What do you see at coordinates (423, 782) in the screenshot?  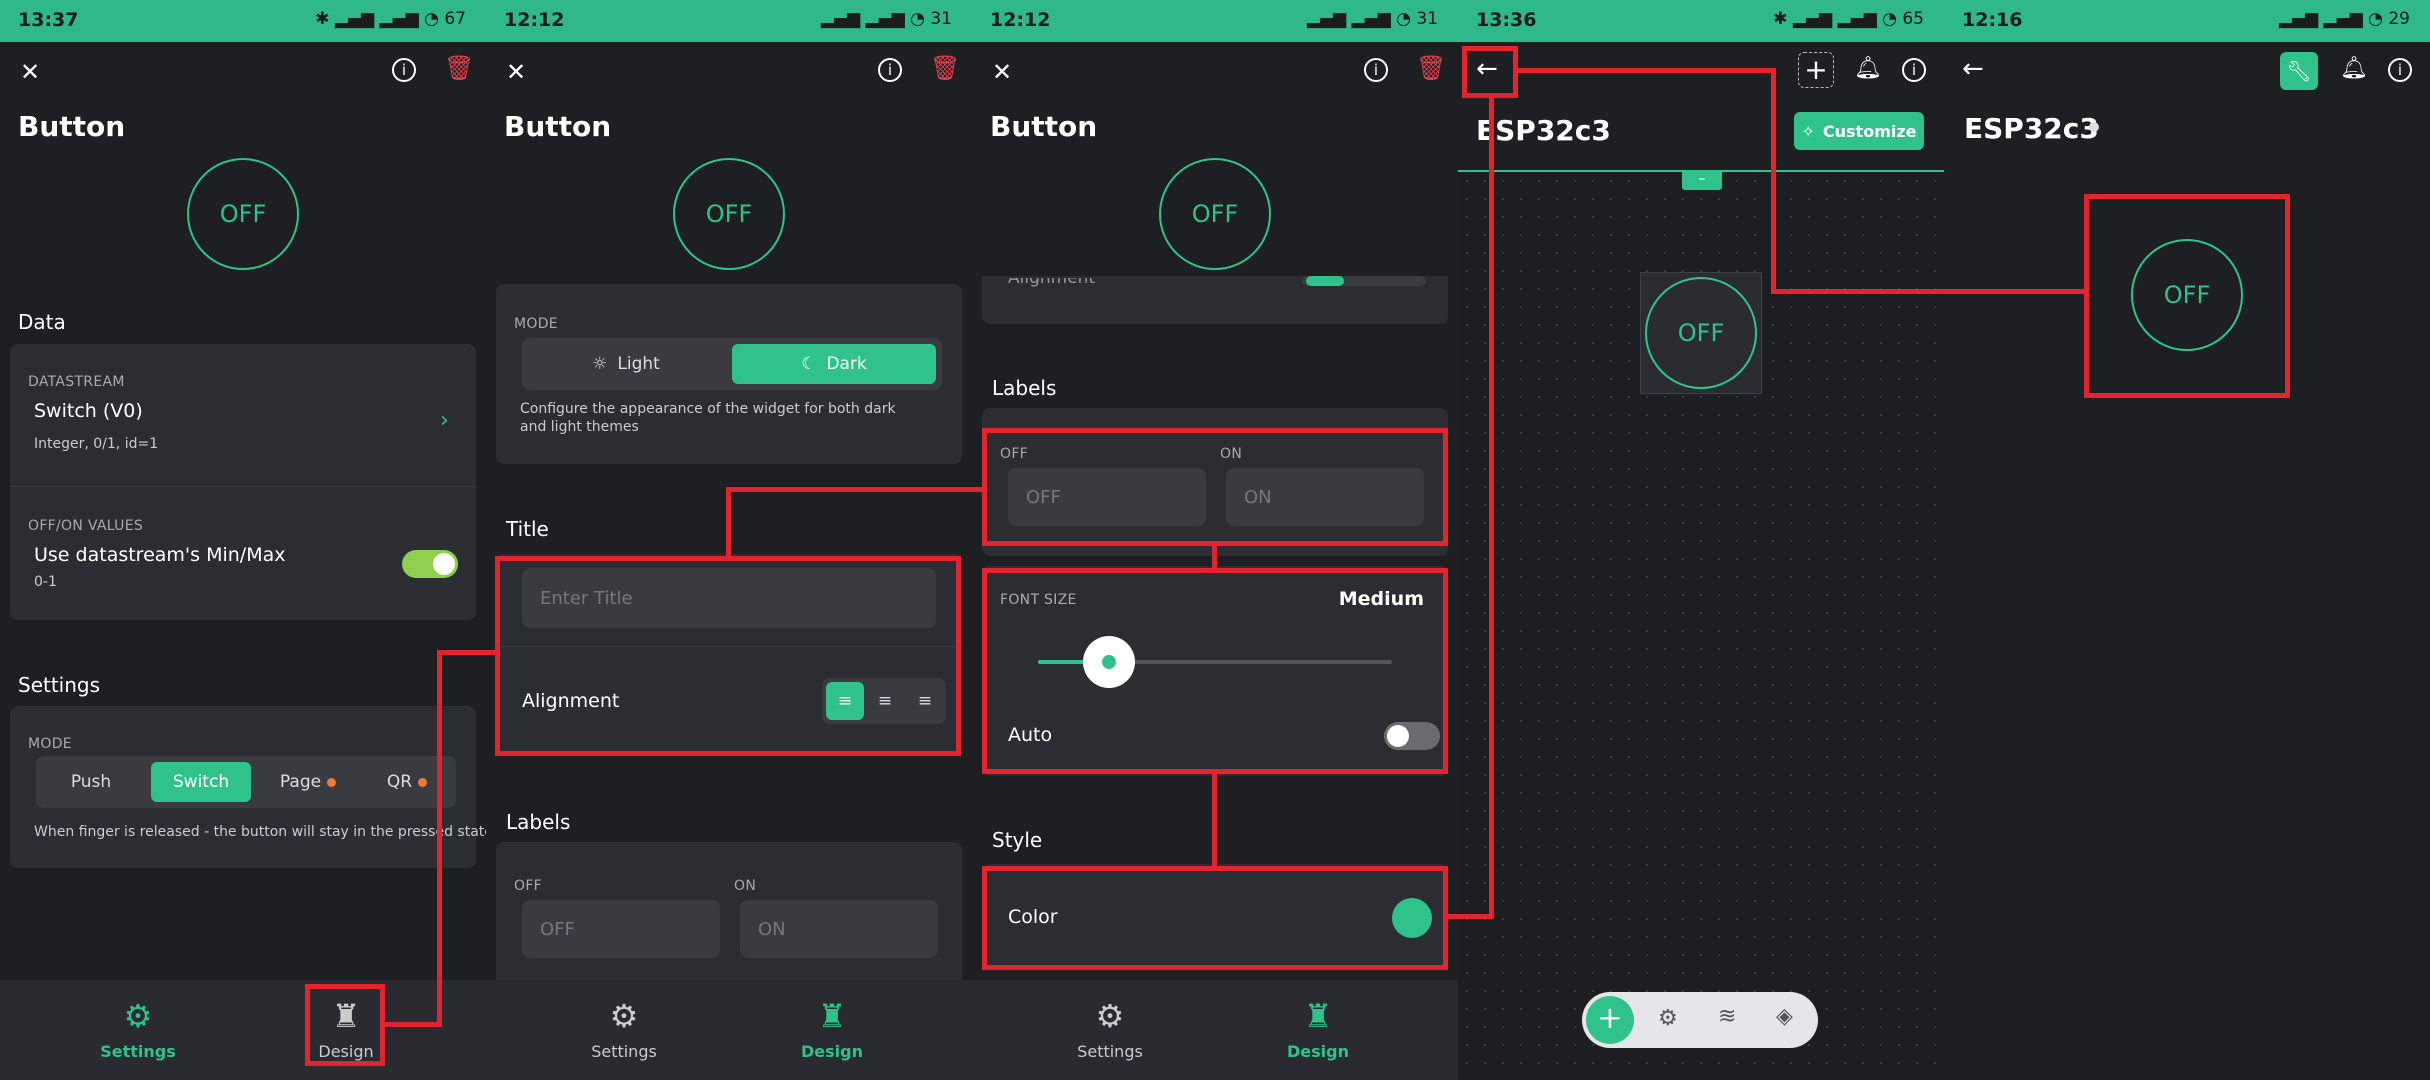 I see `pro-dot` at bounding box center [423, 782].